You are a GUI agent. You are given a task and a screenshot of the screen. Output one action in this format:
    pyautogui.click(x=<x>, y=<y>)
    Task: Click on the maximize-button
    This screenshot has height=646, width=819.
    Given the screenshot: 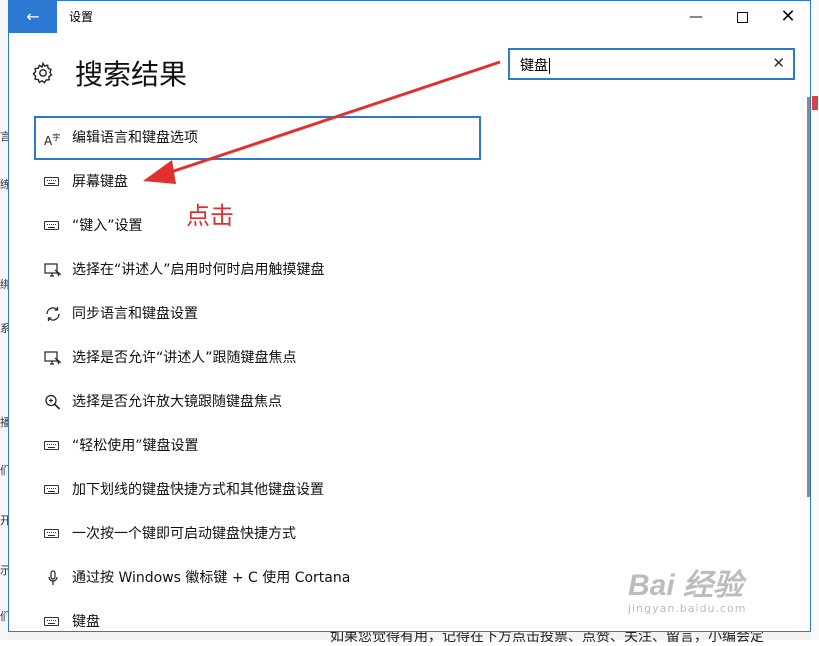 What is the action you would take?
    pyautogui.click(x=742, y=17)
    